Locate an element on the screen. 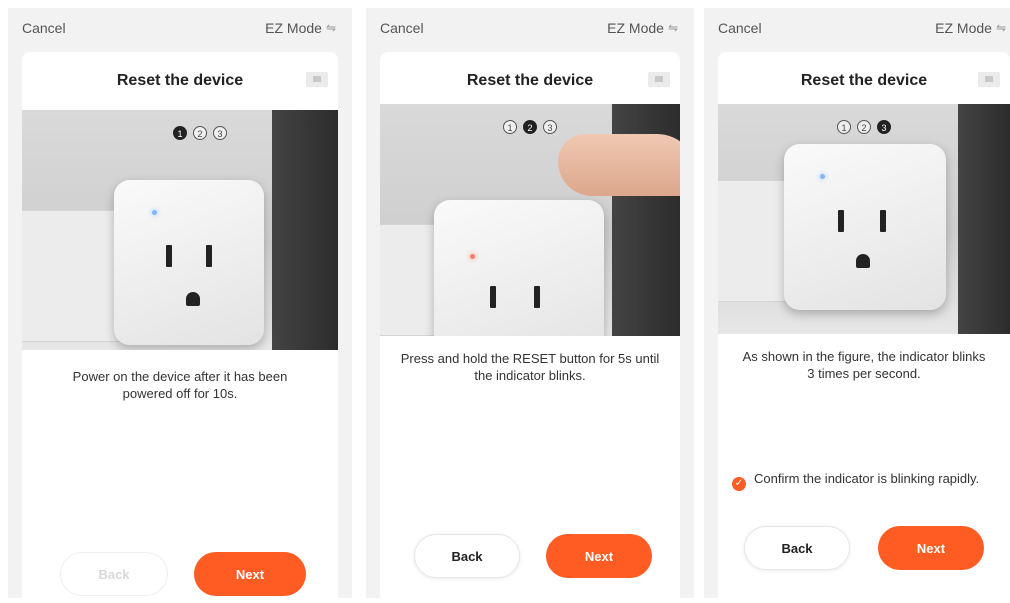 The width and height of the screenshot is (1010, 603). finger is located at coordinates (619, 165).